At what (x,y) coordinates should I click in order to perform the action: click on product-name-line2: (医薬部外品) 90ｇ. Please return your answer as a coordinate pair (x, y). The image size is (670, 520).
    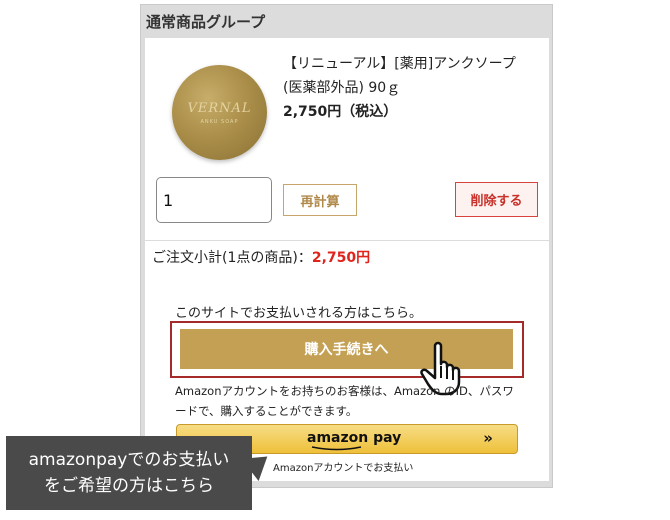
    Looking at the image, I should click on (413, 88).